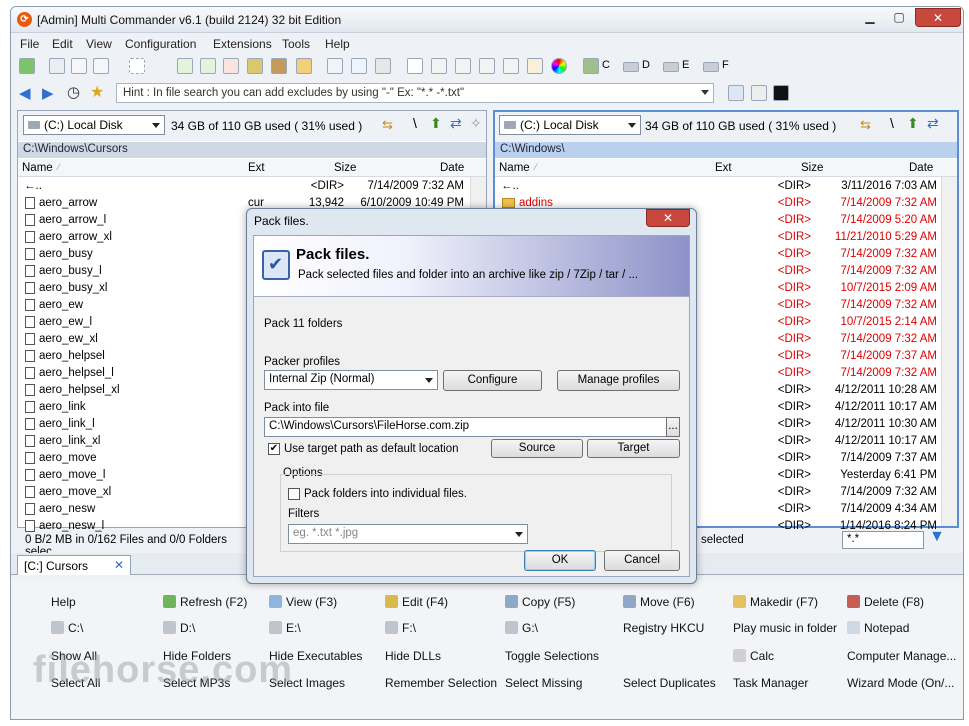 This screenshot has width=969, height=726. Describe the element at coordinates (415, 66) in the screenshot. I see `size-kb-icon` at that location.